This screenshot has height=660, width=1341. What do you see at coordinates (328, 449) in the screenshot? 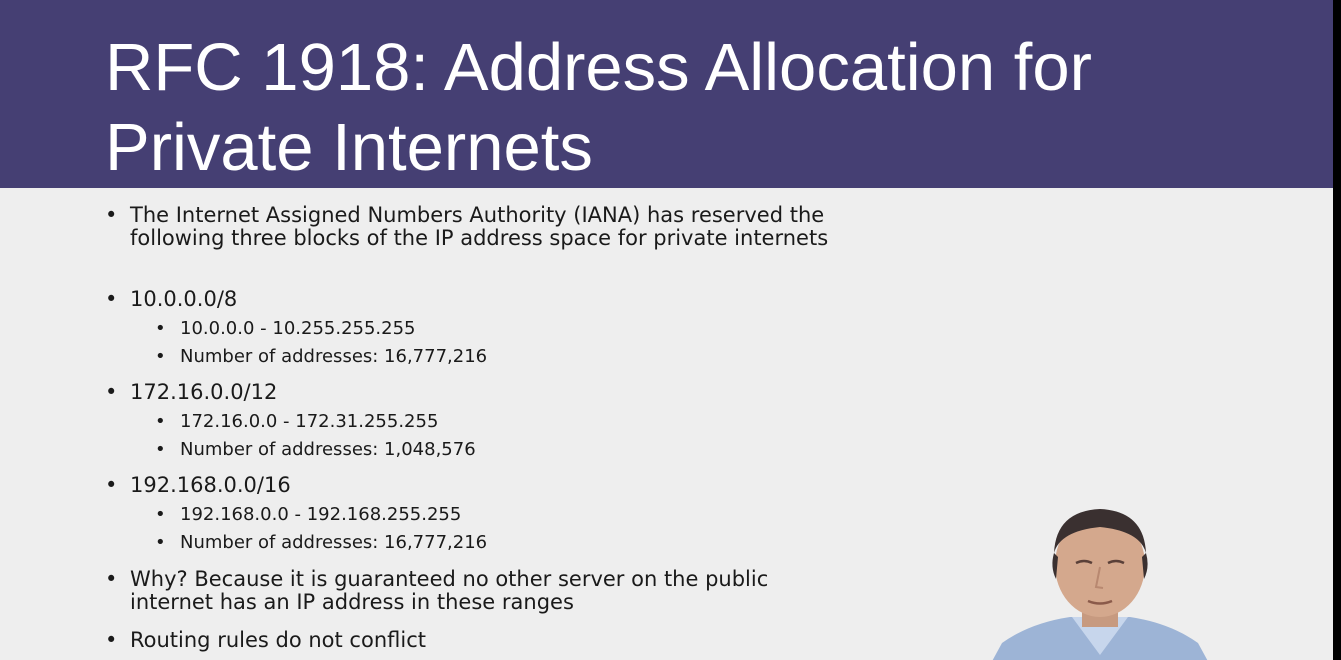
I see `sub-bullet-text: Number of addresses: 1,048,576` at bounding box center [328, 449].